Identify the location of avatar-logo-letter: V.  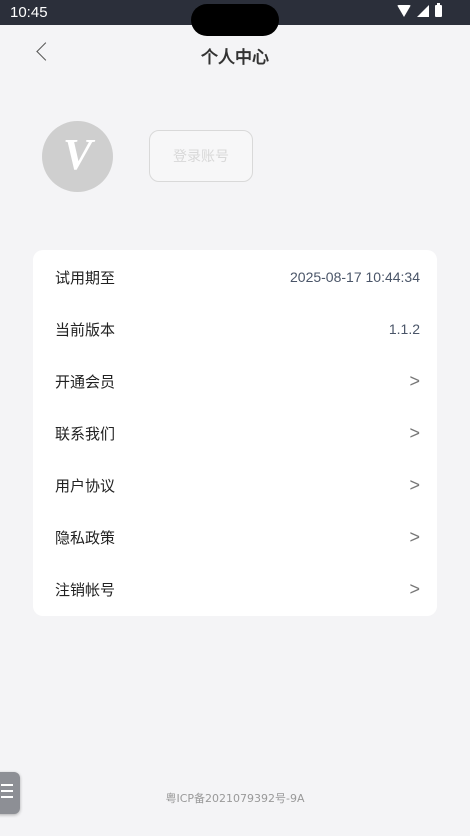
(77, 154).